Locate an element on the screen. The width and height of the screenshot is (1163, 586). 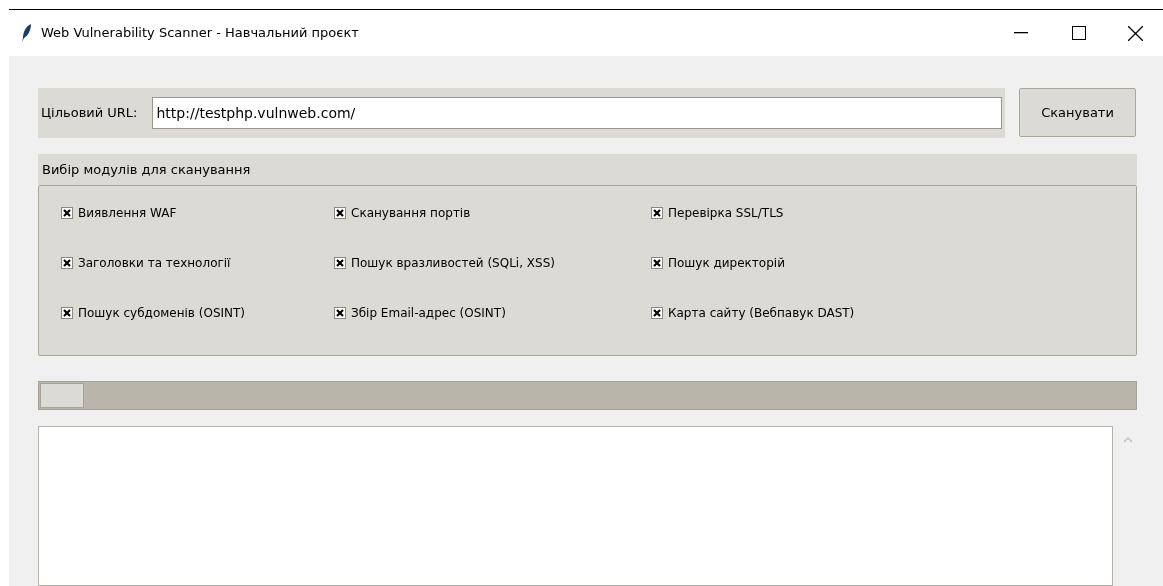
window-title: Web Vulnerability Scanner - Навчальний проєкт is located at coordinates (200, 33).